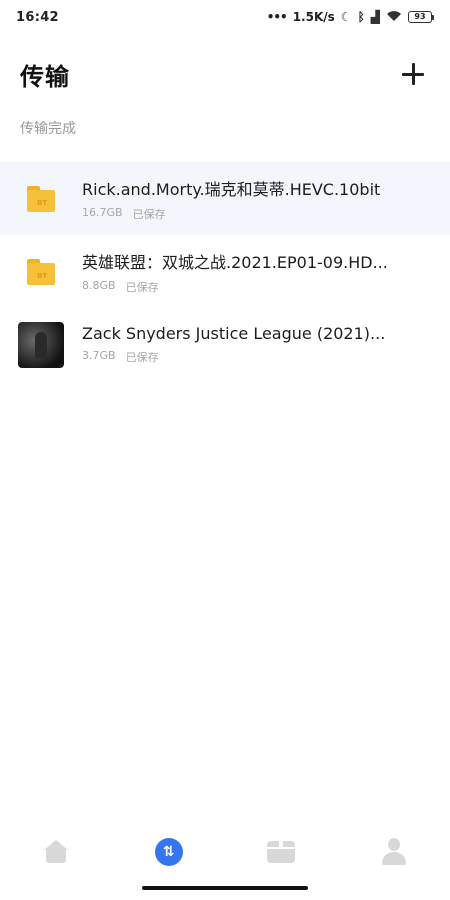  What do you see at coordinates (41, 344) in the screenshot?
I see `video-thumbnail` at bounding box center [41, 344].